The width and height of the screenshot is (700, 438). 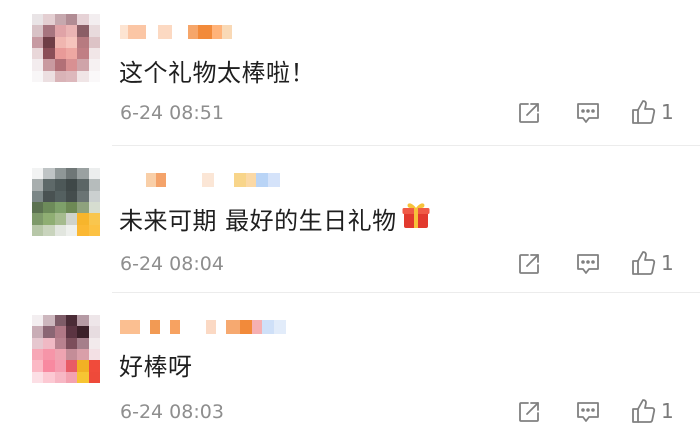 I want to click on comment-timestamp: 6-24 08:03, so click(x=172, y=412).